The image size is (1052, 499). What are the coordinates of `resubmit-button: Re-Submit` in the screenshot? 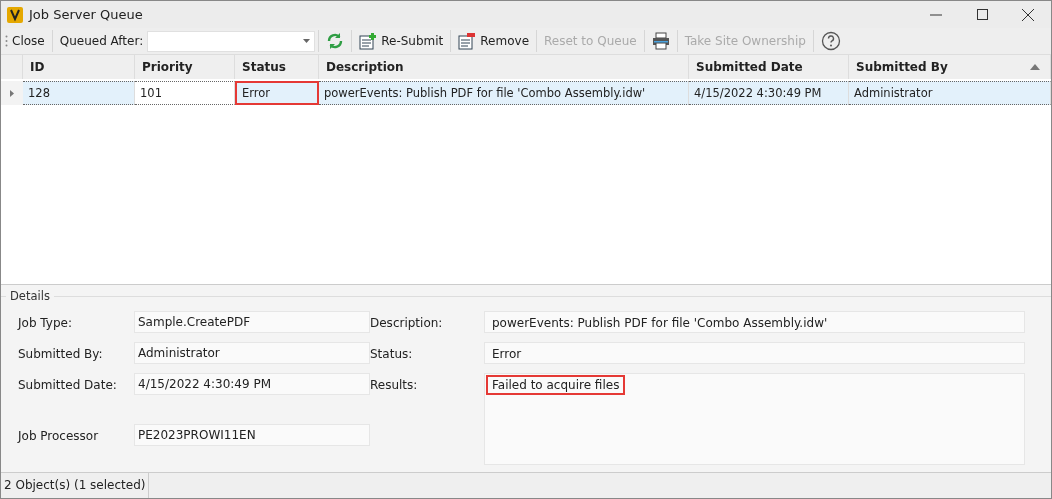 It's located at (401, 41).